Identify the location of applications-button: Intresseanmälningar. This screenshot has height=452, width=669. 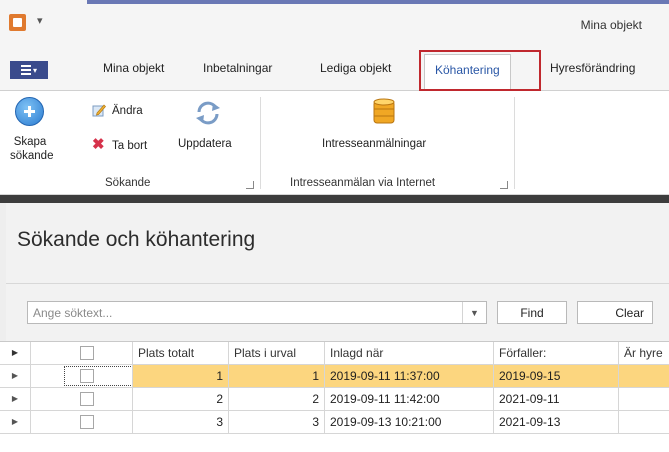
(374, 144).